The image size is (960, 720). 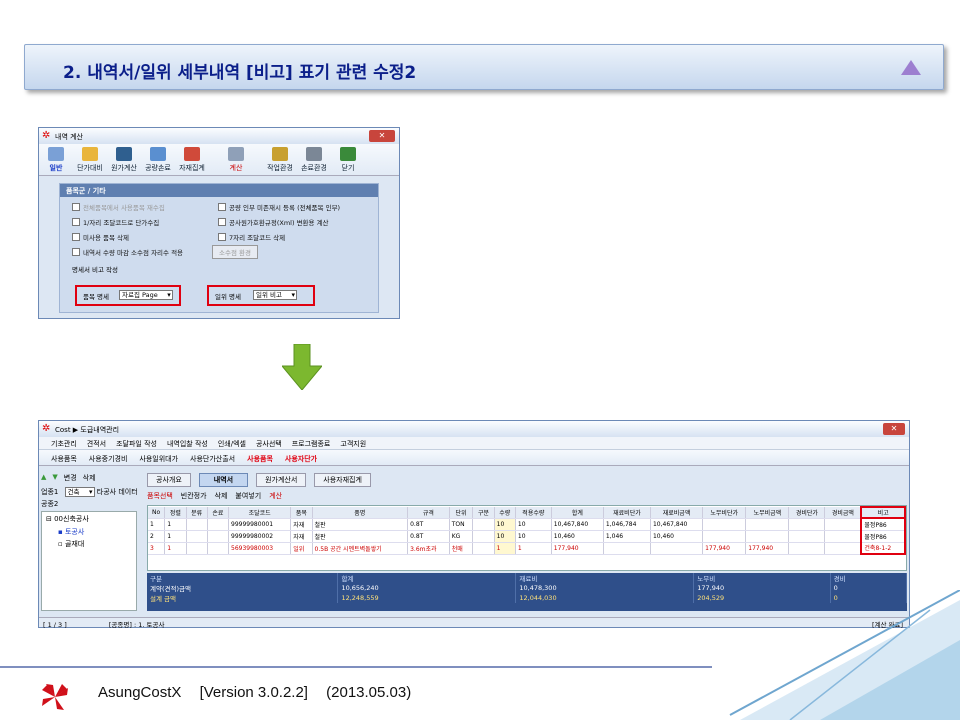 What do you see at coordinates (301, 548) in the screenshot?
I see `cell: 일위` at bounding box center [301, 548].